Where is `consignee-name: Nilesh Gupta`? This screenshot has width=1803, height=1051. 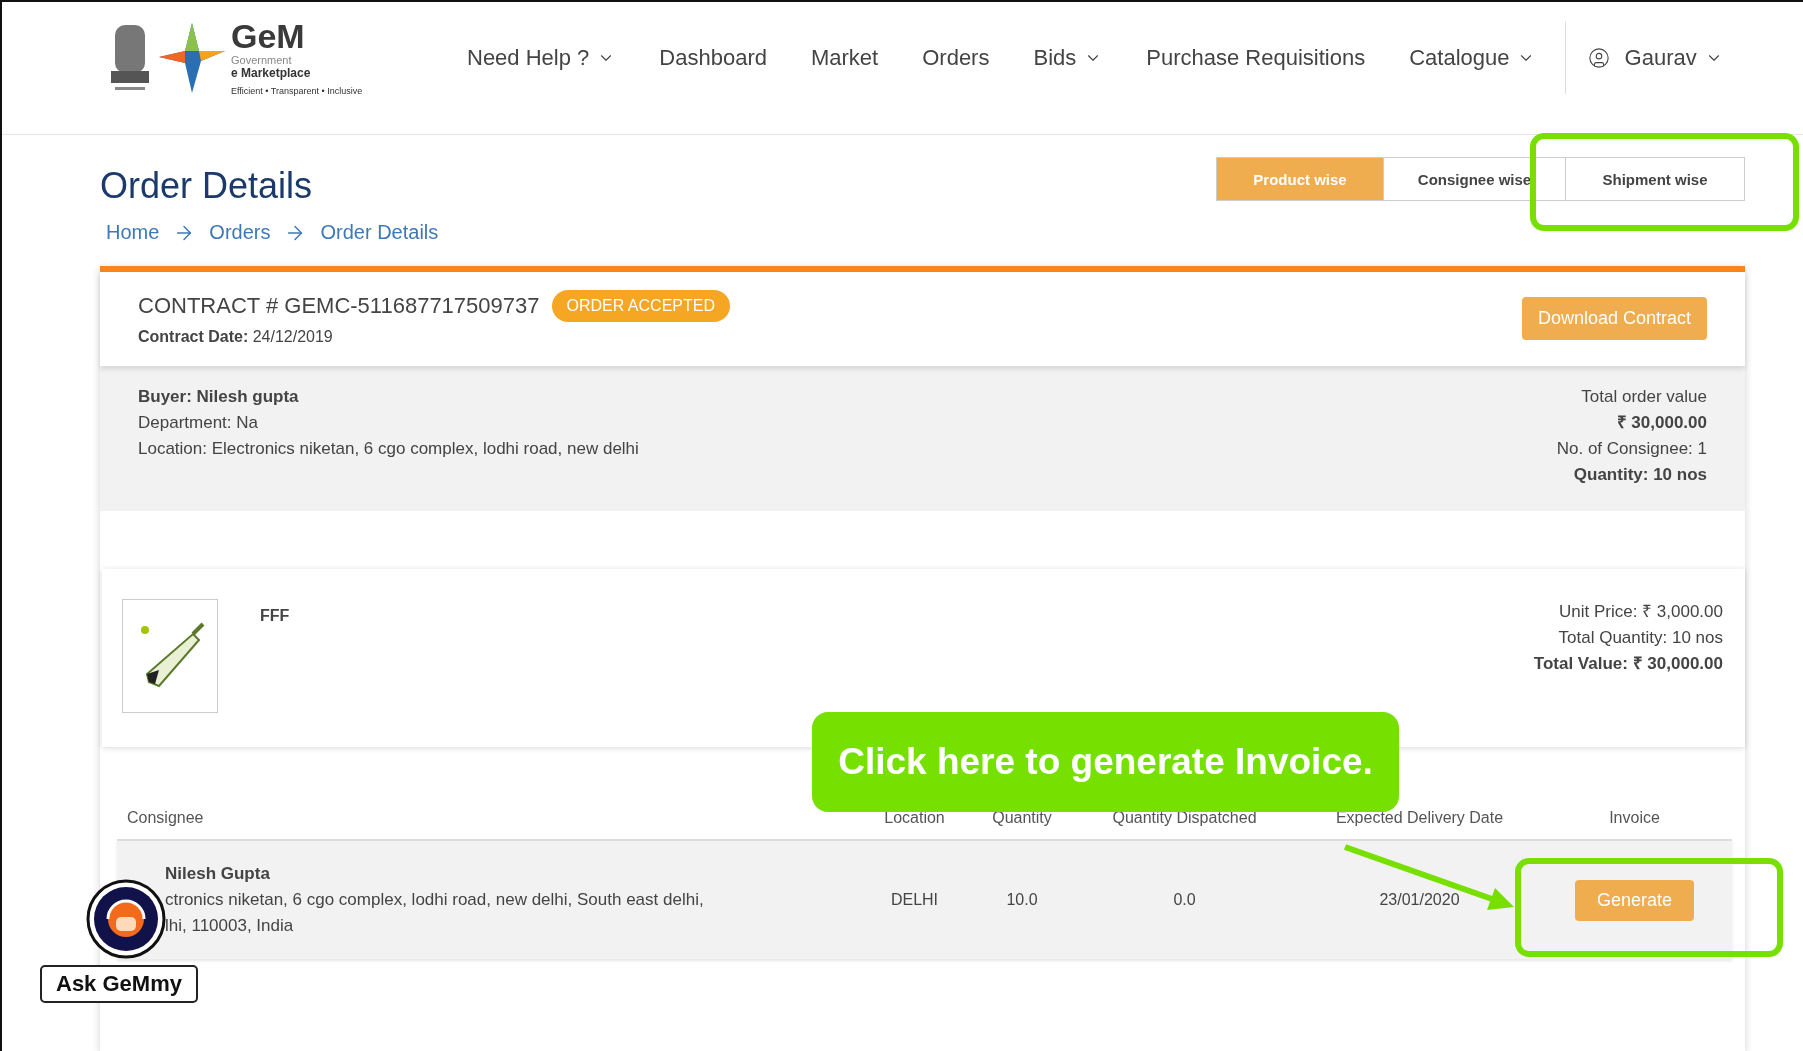 consignee-name: Nilesh Gupta is located at coordinates (218, 874).